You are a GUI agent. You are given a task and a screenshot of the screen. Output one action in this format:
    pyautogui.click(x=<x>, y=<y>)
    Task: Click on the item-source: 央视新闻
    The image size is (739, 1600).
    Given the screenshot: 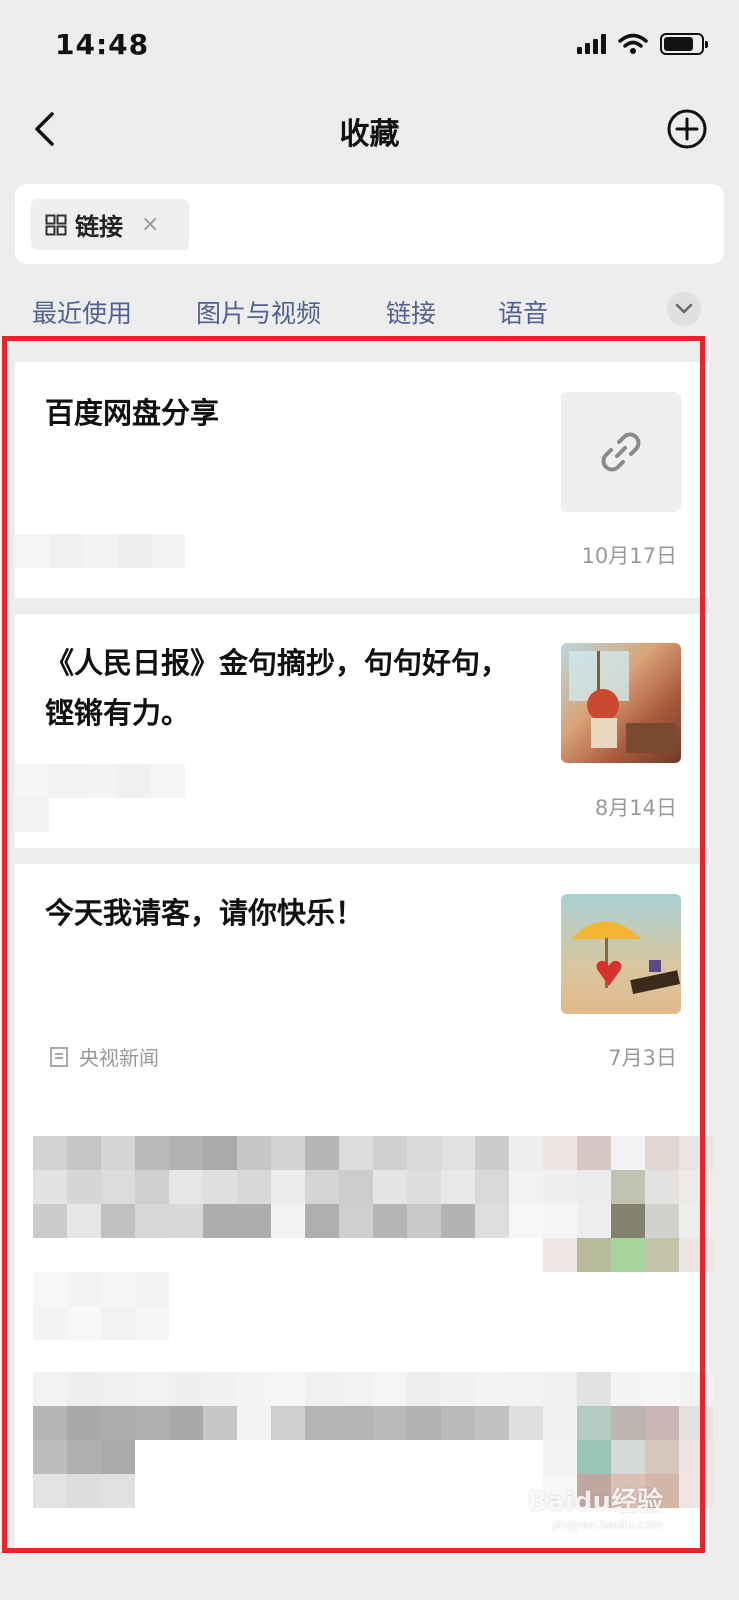 What is the action you would take?
    pyautogui.click(x=104, y=1056)
    